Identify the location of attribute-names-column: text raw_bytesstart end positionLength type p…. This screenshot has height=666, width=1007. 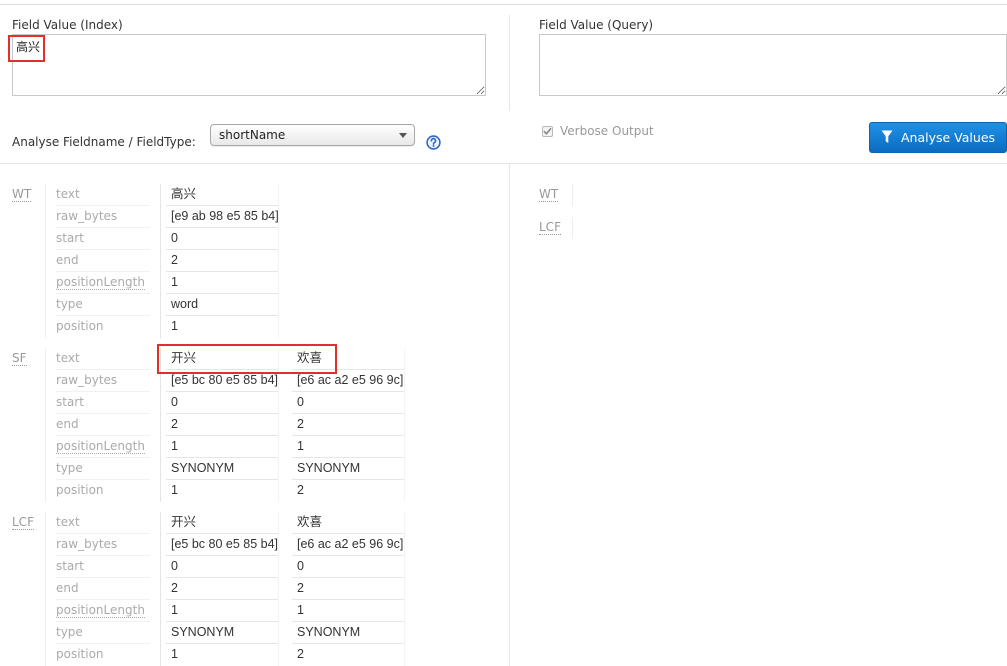
(103, 261).